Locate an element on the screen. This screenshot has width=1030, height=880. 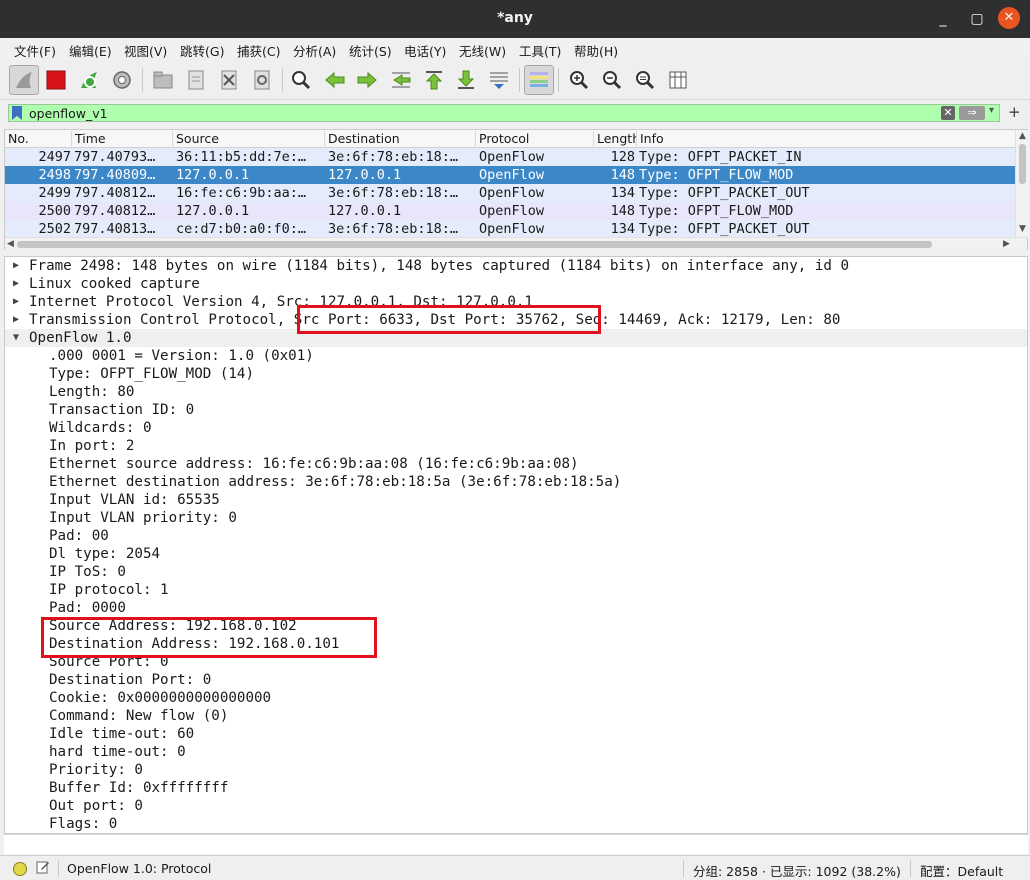
close-file-icon is located at coordinates (229, 80).